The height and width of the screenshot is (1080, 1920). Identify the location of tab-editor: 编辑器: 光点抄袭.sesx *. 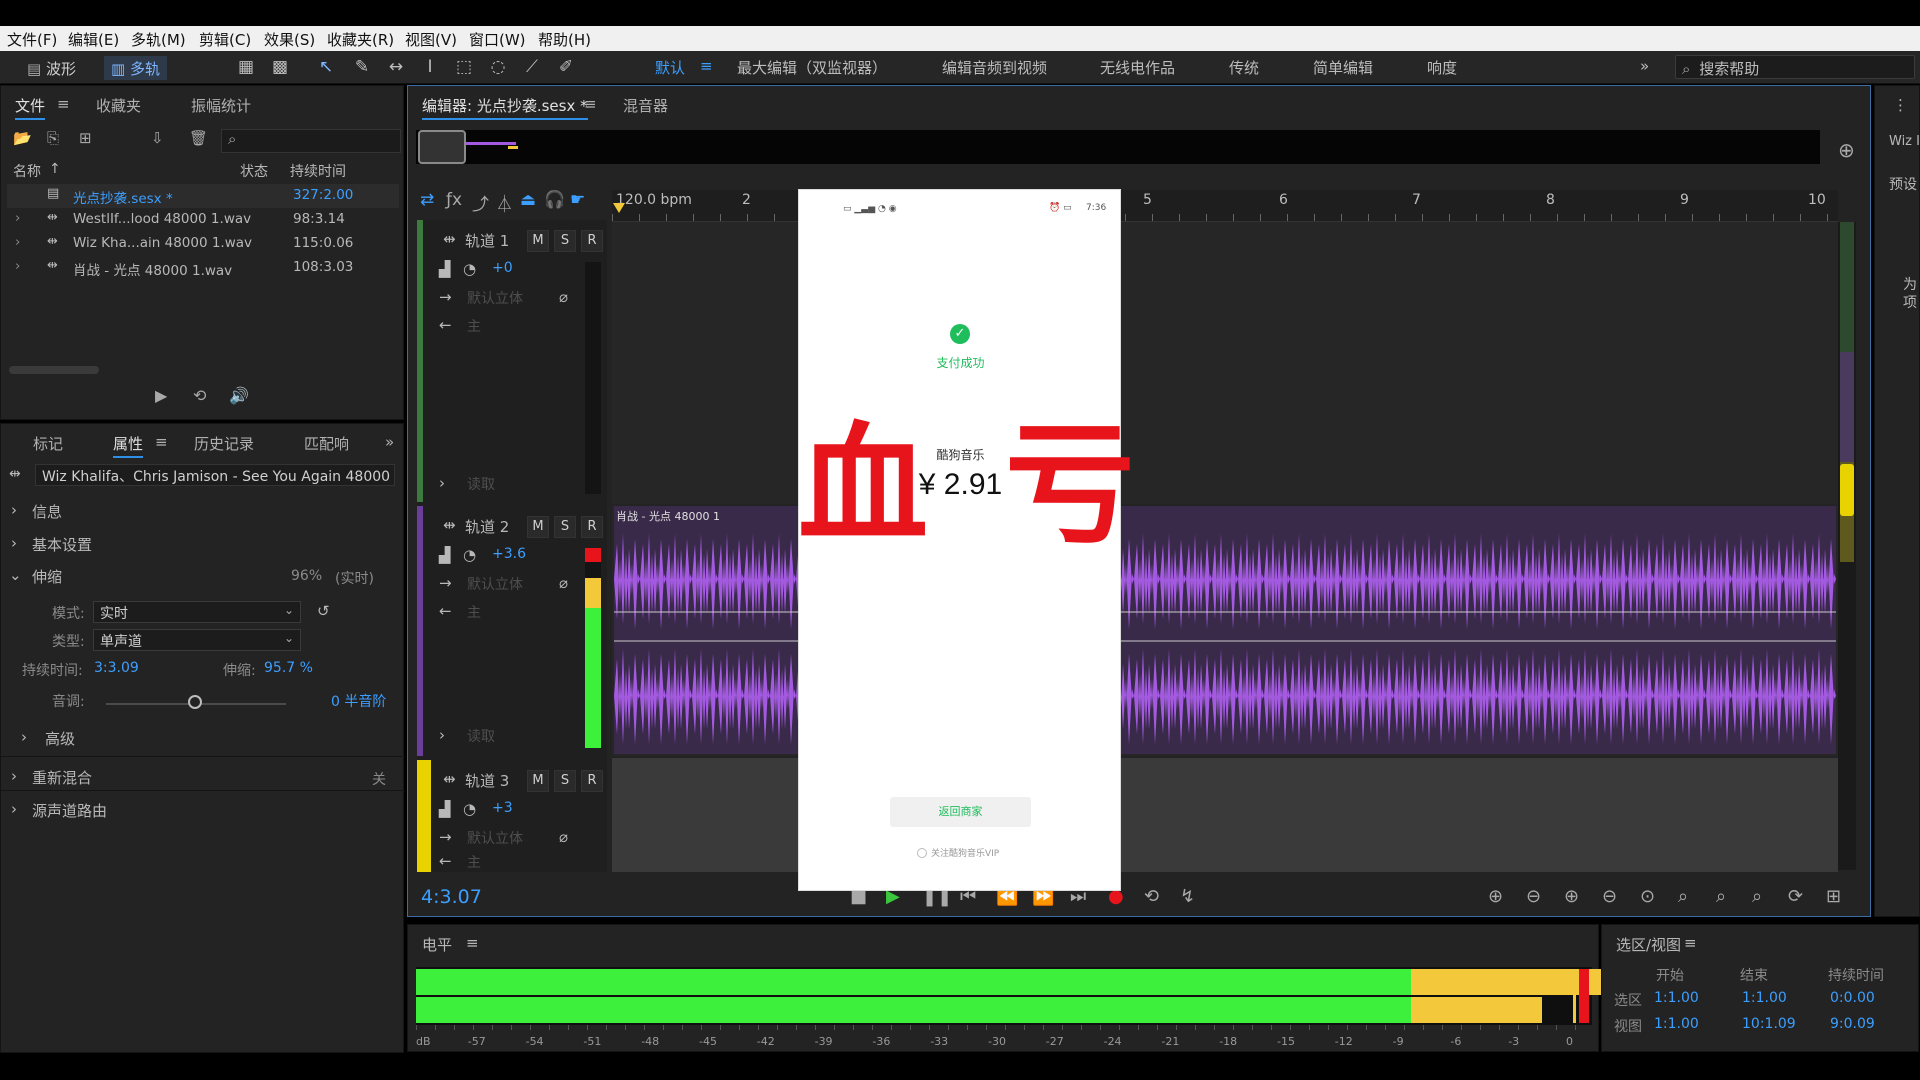
(505, 107).